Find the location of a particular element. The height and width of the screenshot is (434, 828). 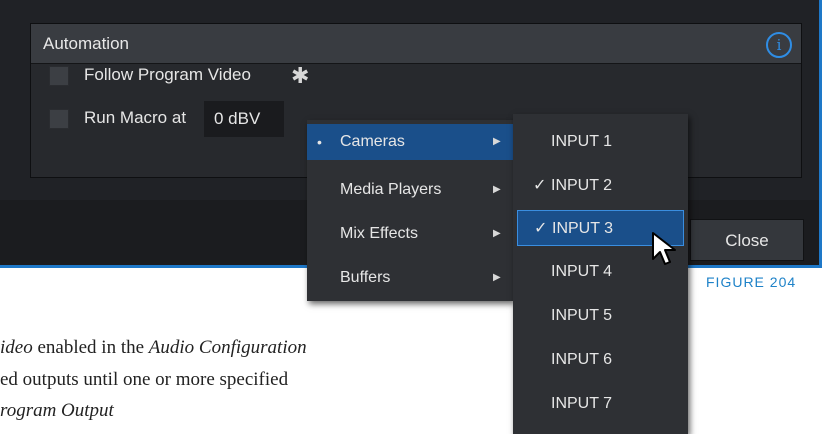

info-icon: i is located at coordinates (779, 45).